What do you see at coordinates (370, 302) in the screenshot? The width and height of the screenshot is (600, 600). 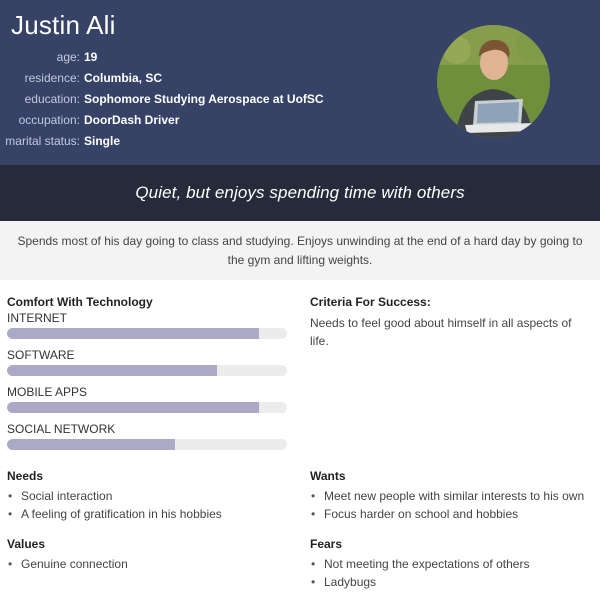 I see `criteria-title: Criteria For Success:` at bounding box center [370, 302].